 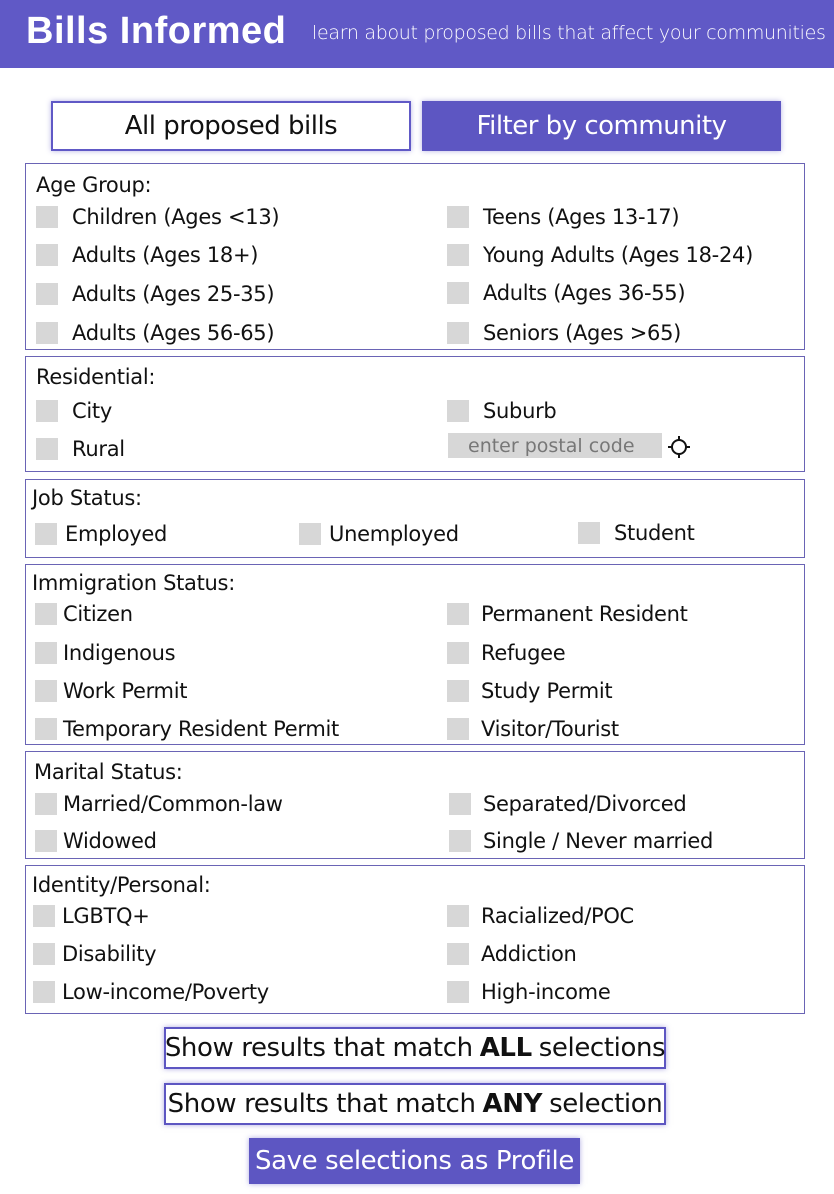 I want to click on age-option: Children (Ages <13), so click(x=158, y=217).